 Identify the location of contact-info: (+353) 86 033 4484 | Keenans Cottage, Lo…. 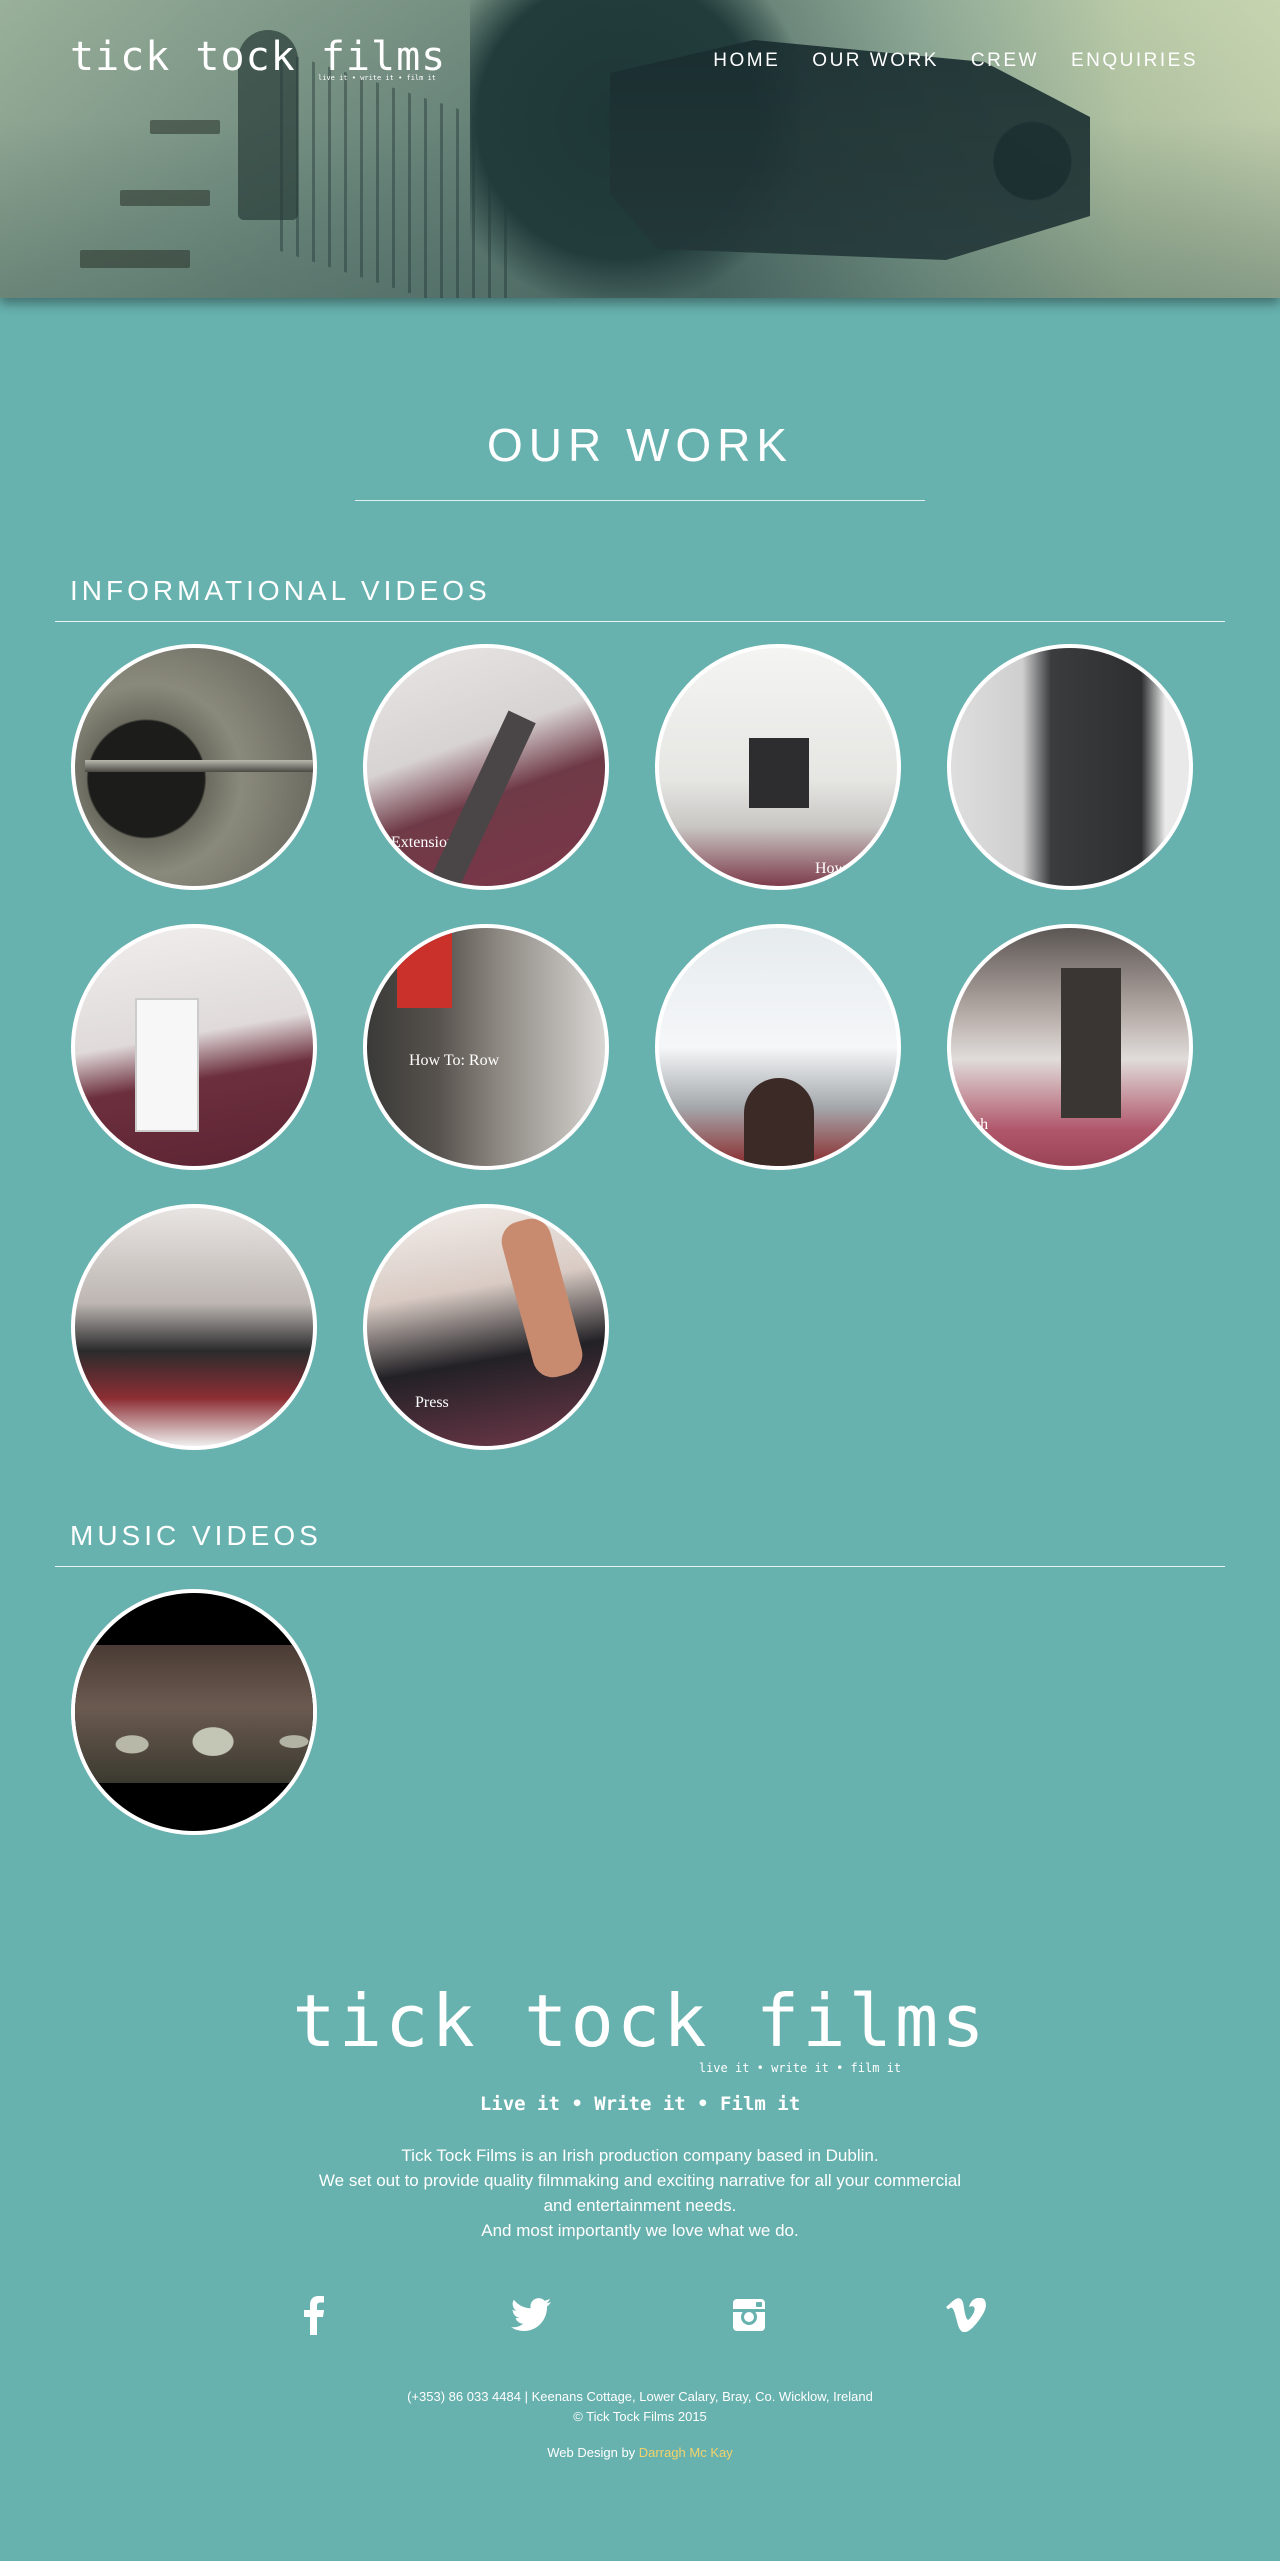
(640, 2407).